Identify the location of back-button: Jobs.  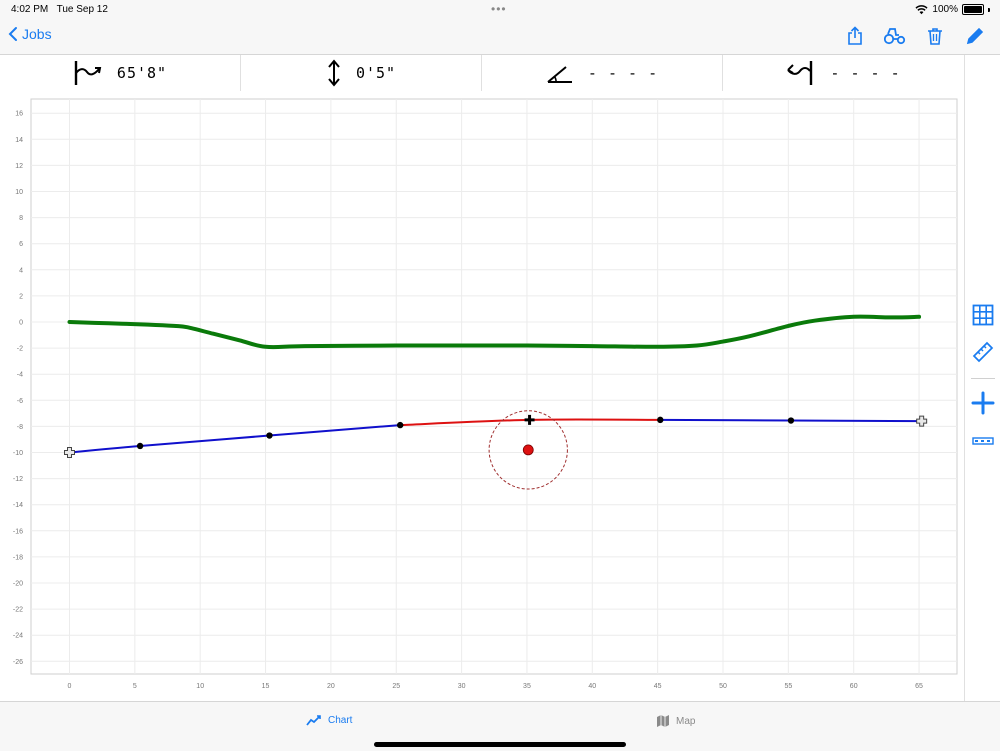
(30, 34).